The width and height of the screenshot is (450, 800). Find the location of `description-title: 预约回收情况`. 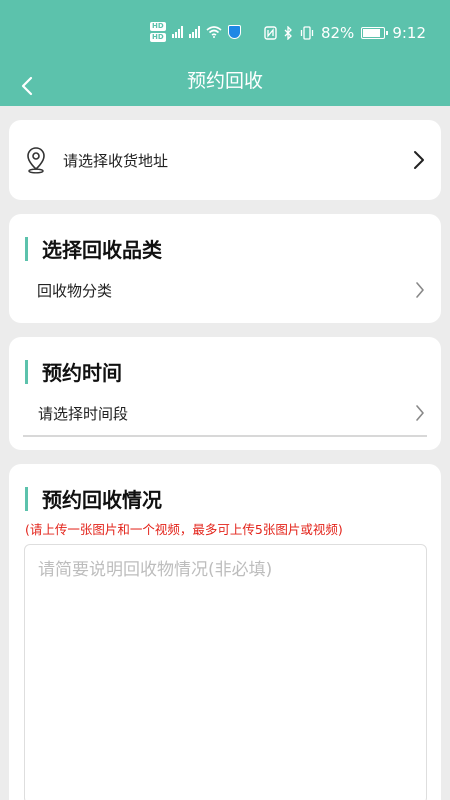

description-title: 预约回收情况 is located at coordinates (102, 500).